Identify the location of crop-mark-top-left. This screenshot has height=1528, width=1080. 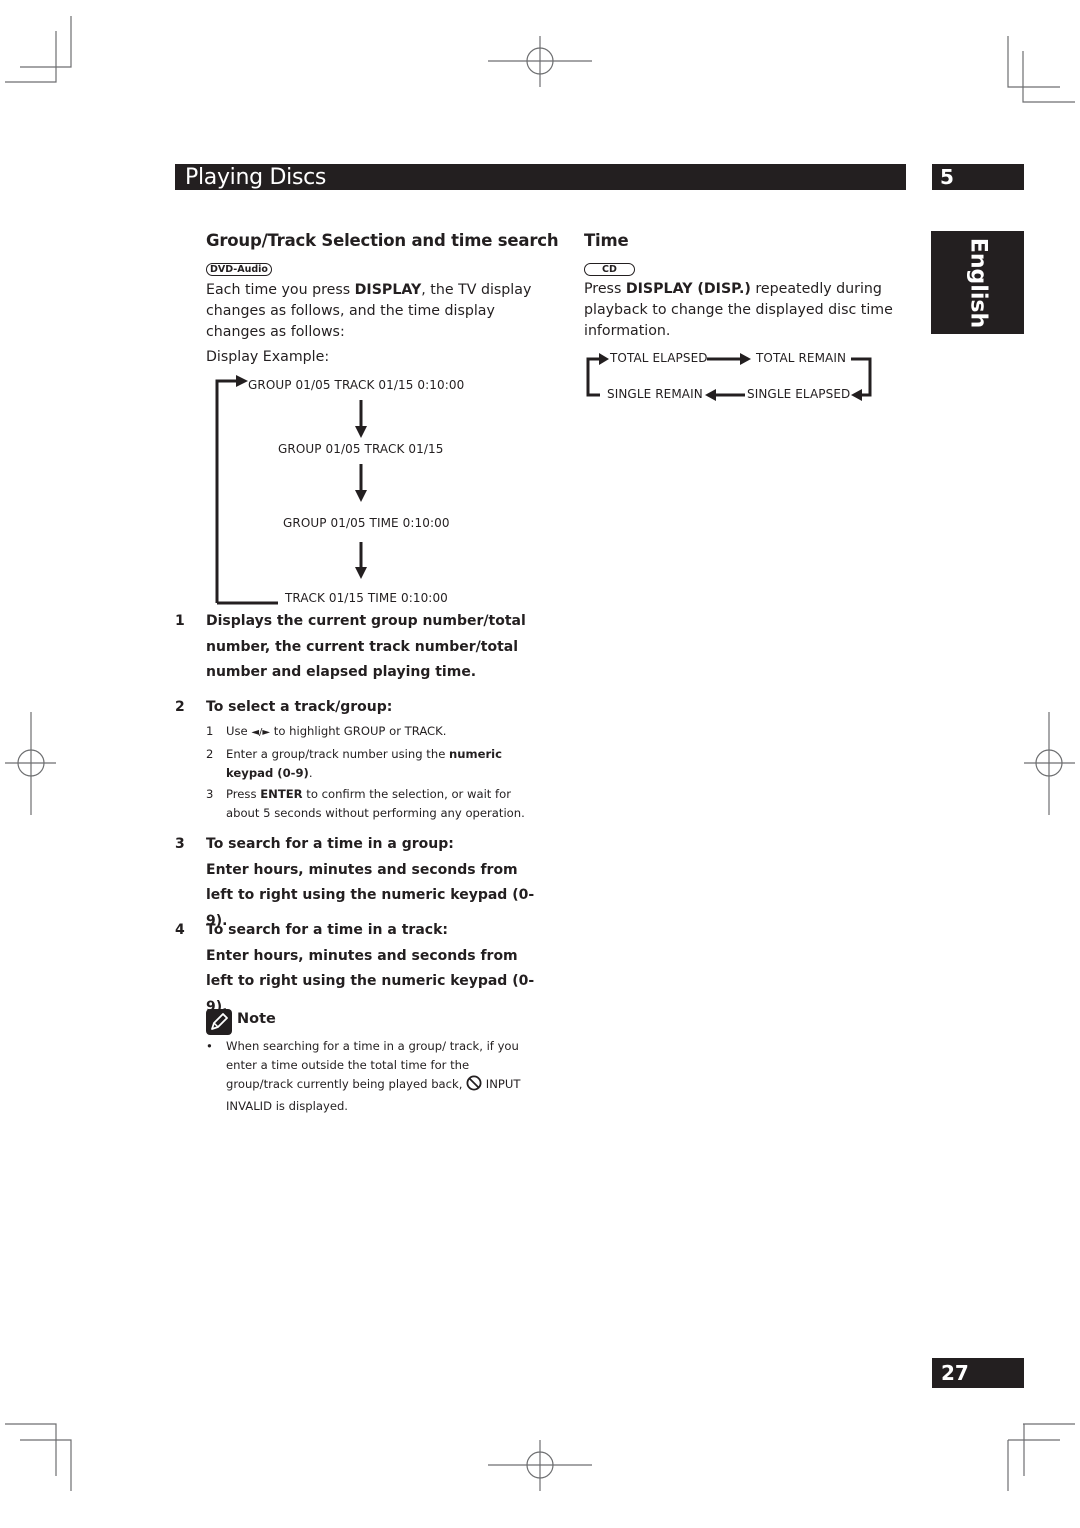
(38, 49).